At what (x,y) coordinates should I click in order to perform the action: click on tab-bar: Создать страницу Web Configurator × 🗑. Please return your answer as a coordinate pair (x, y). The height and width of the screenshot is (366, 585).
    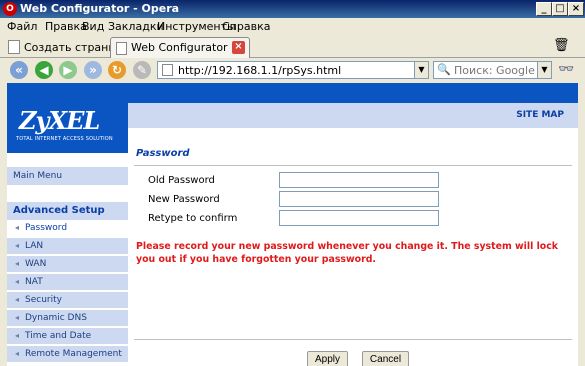
    Looking at the image, I should click on (292, 46).